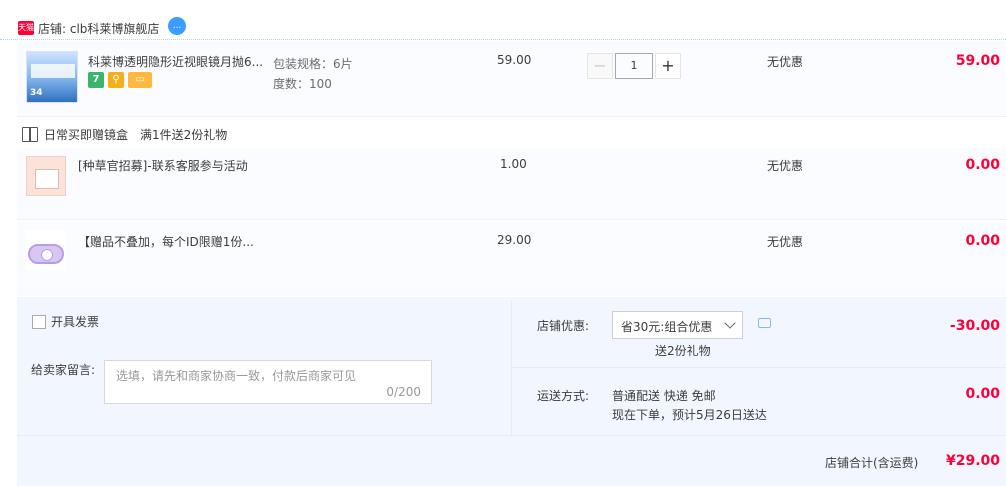 The height and width of the screenshot is (486, 1006). What do you see at coordinates (664, 396) in the screenshot?
I see `shipping-method: 普通配送 快递 免邮` at bounding box center [664, 396].